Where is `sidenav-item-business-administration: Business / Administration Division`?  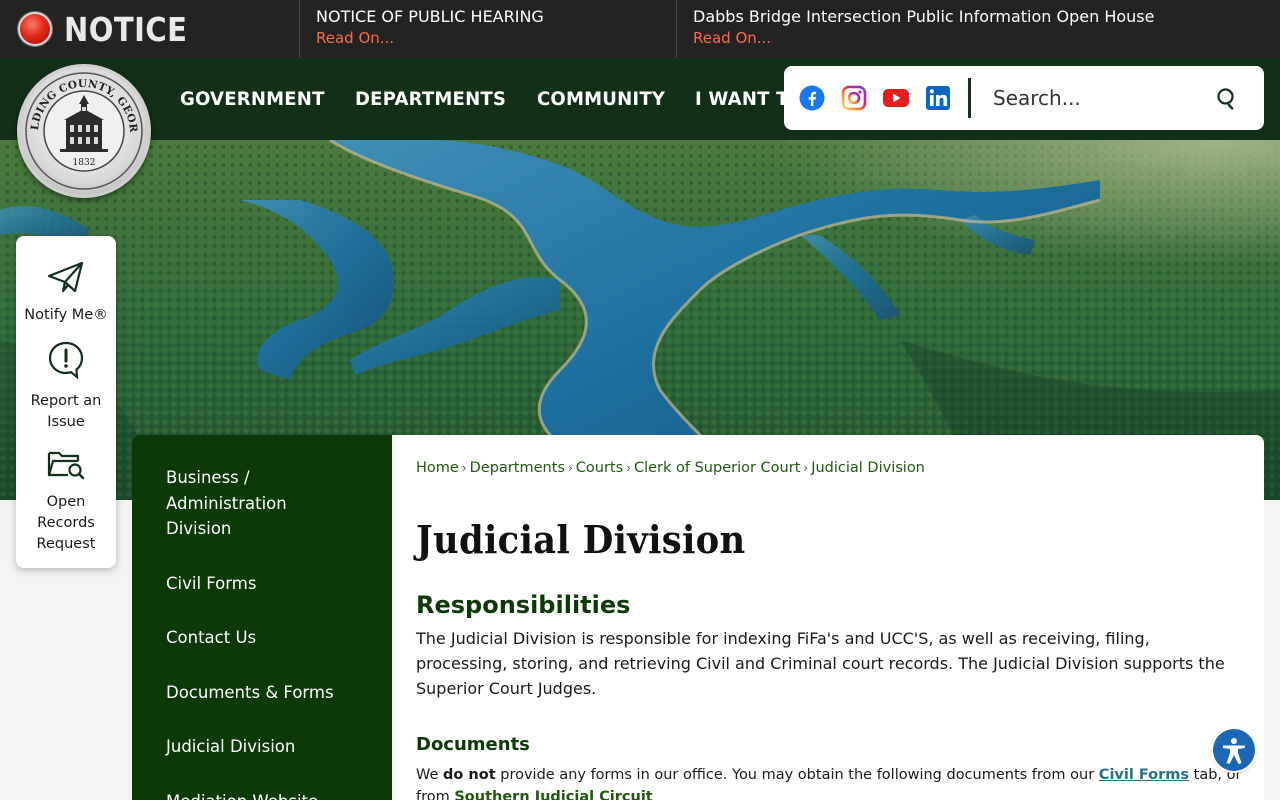
sidenav-item-business-administration: Business / Administration Division is located at coordinates (217, 503).